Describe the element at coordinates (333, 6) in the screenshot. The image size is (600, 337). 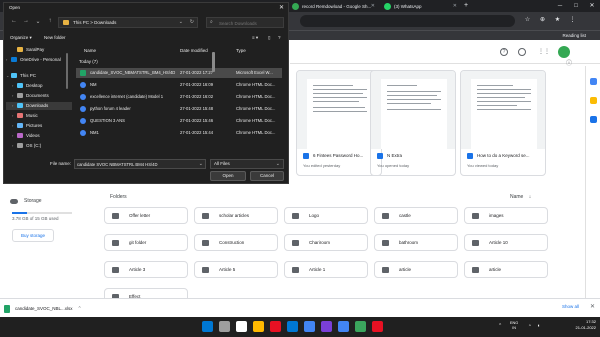
I see `browser-tab-google-sheets: record Remdowload - Google Sh... ✕` at that location.